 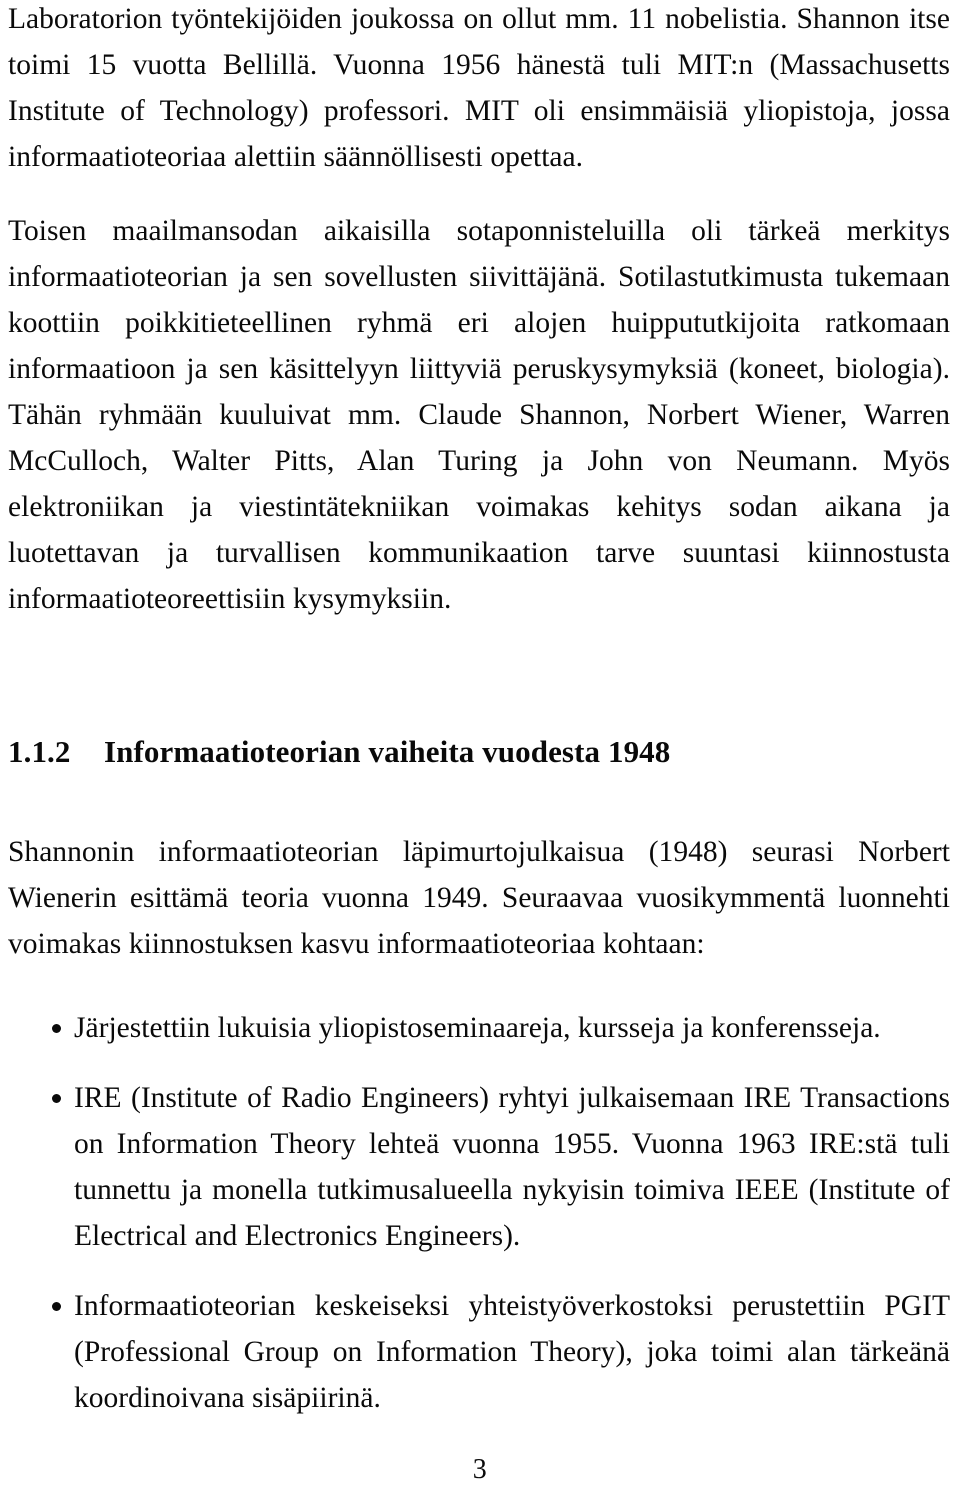 I want to click on heading-bottom-spacer, so click(x=479, y=800).